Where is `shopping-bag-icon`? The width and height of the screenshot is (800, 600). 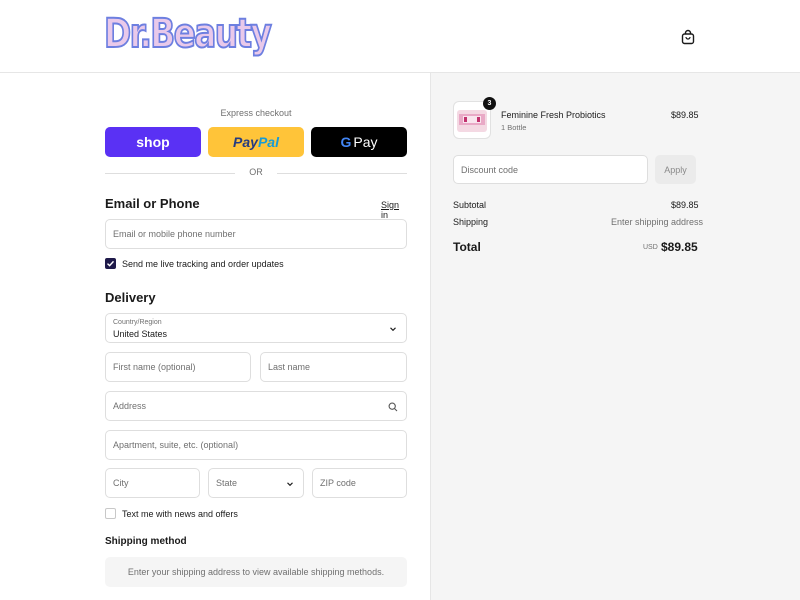 shopping-bag-icon is located at coordinates (688, 37).